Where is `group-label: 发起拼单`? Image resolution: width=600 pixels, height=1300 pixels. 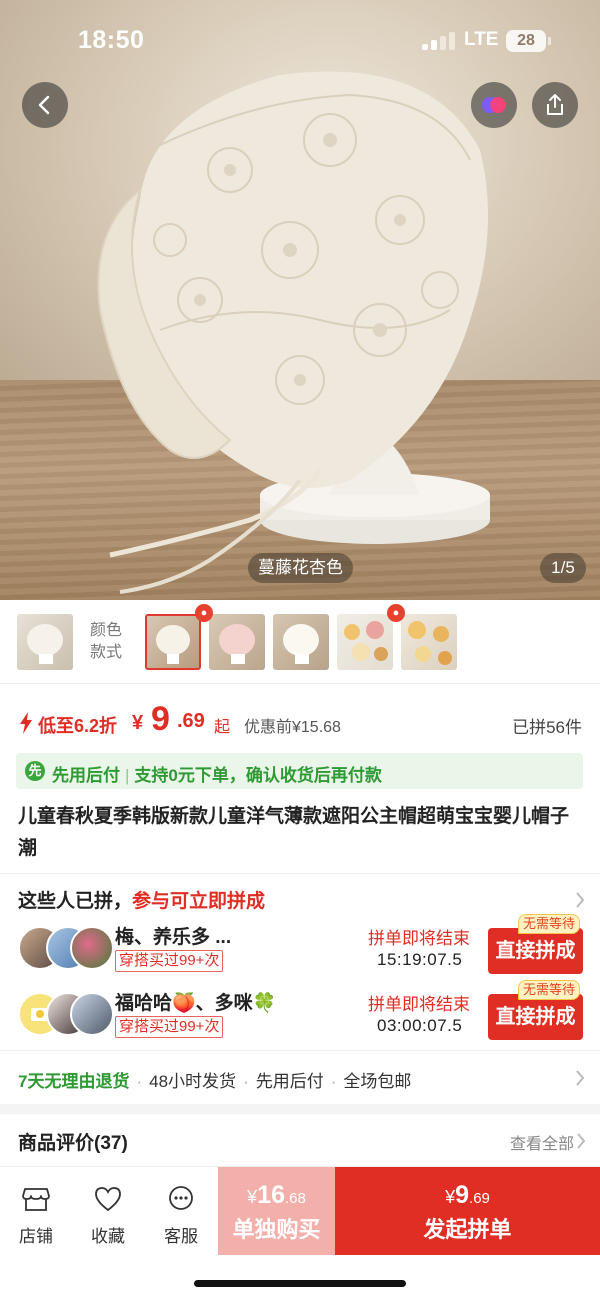 group-label: 发起拼单 is located at coordinates (467, 1229).